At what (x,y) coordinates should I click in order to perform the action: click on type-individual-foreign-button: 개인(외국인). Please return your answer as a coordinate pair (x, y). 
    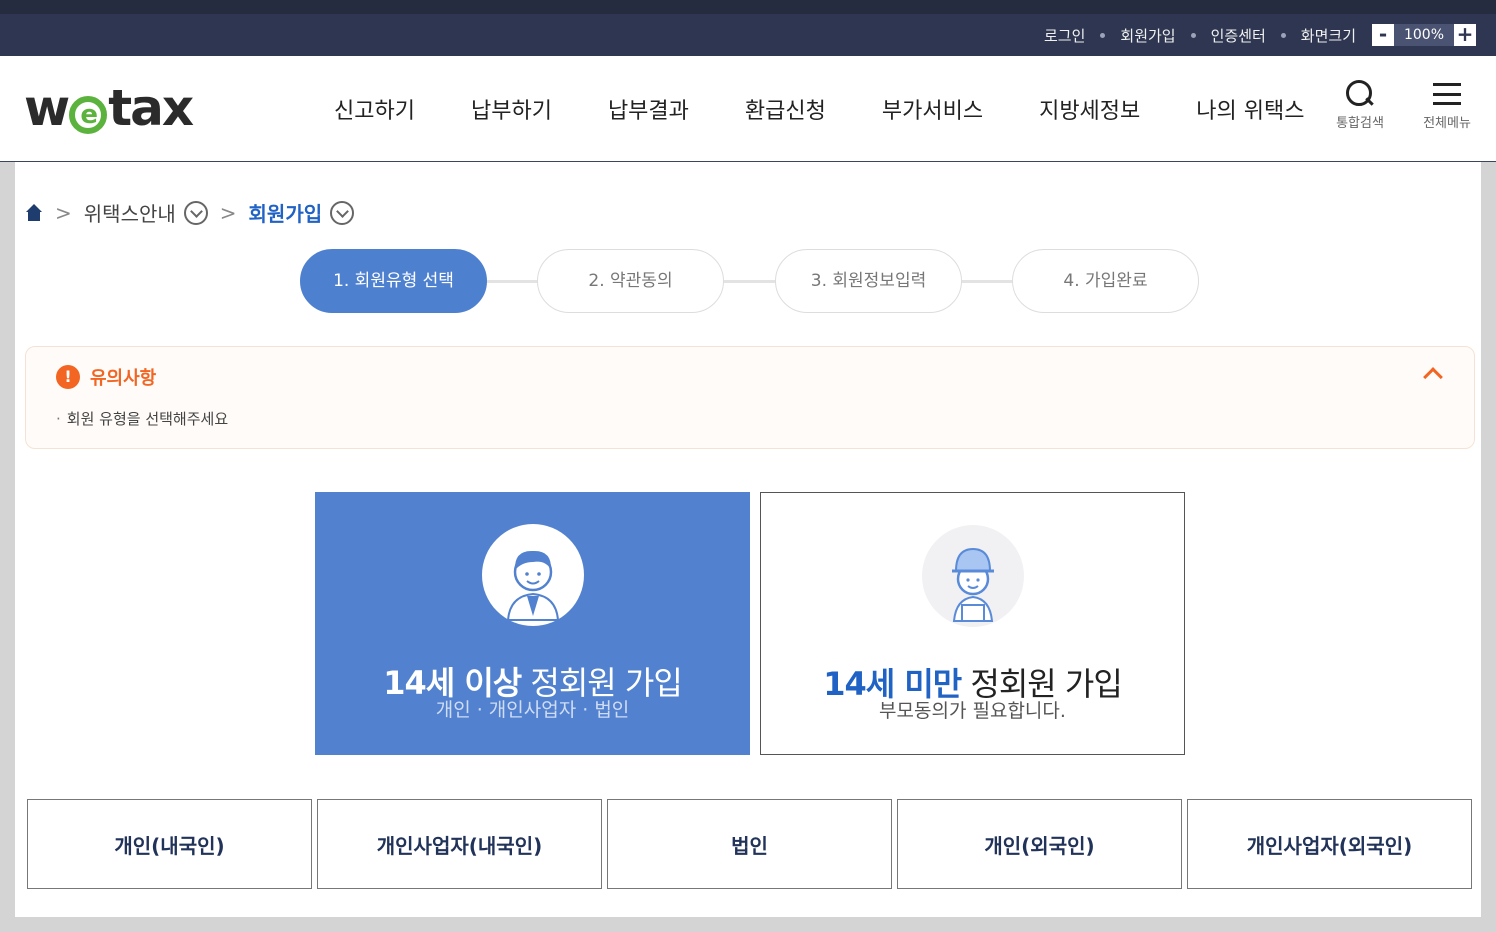
    Looking at the image, I should click on (1039, 844).